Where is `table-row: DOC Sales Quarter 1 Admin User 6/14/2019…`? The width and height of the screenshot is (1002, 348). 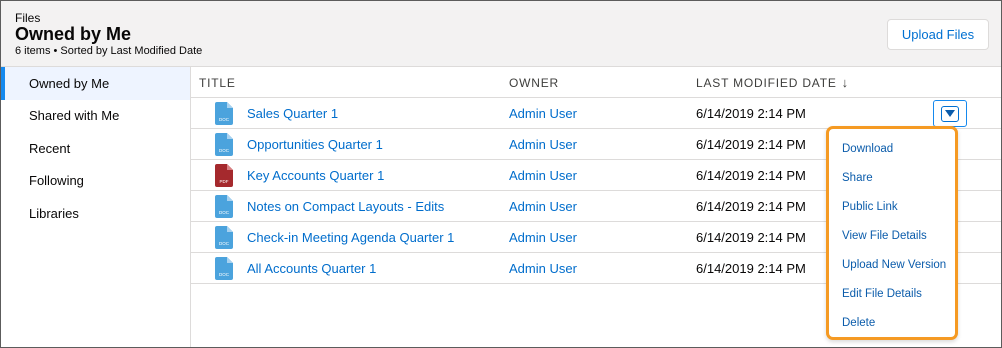
table-row: DOC Sales Quarter 1 Admin User 6/14/2019… is located at coordinates (596, 113).